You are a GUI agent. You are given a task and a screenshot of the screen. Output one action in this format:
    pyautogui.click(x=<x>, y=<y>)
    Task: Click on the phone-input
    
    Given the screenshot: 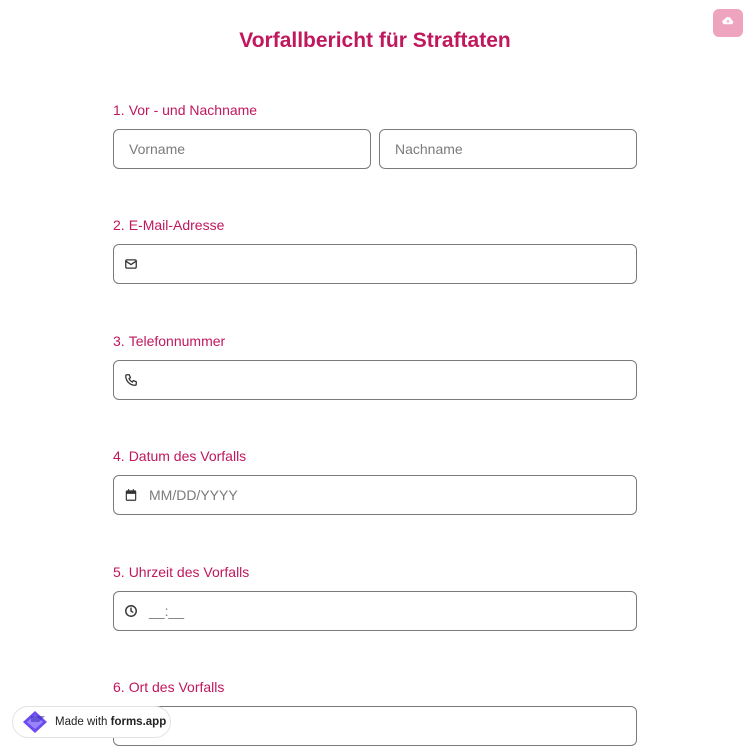 What is the action you would take?
    pyautogui.click(x=375, y=380)
    